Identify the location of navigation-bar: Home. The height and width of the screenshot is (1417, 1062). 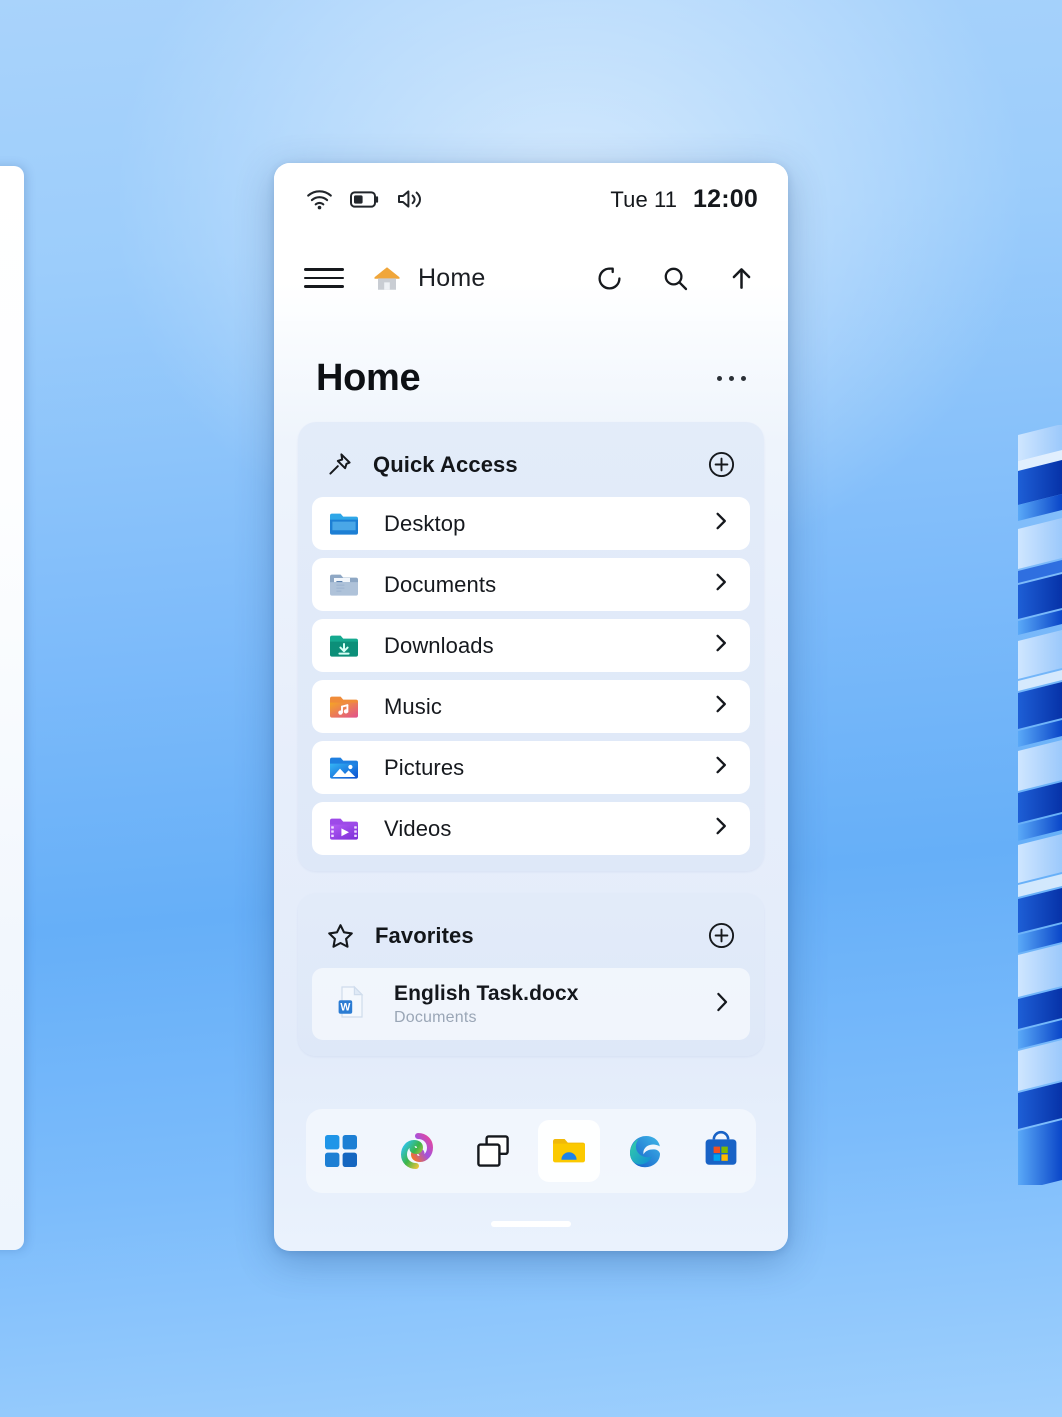
(531, 278).